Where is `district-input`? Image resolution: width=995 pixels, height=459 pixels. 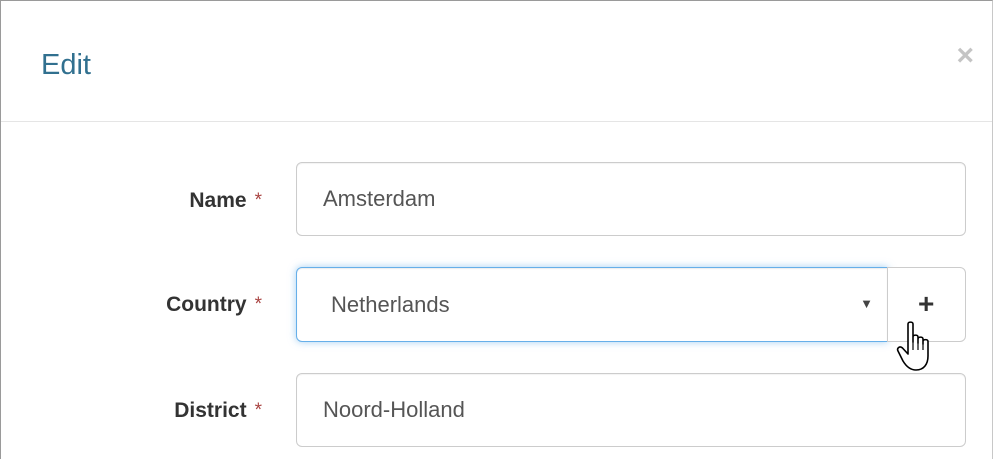 district-input is located at coordinates (631, 410).